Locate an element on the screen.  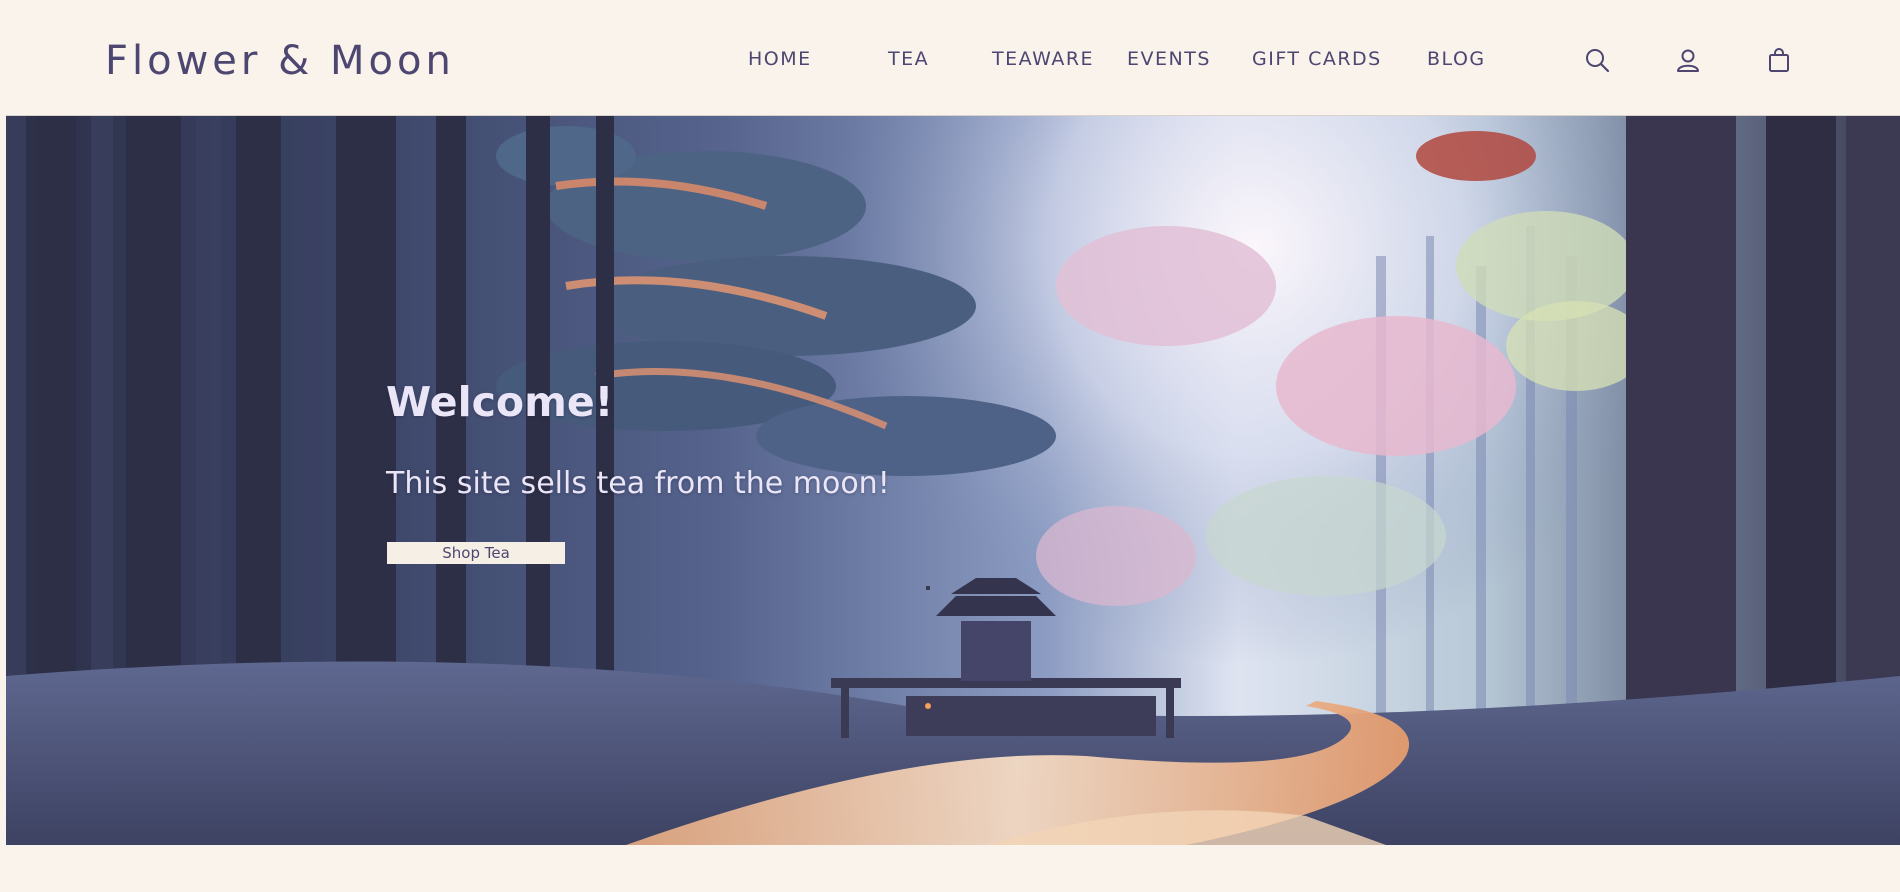
nav-item-blog: BLOG is located at coordinates (1456, 59).